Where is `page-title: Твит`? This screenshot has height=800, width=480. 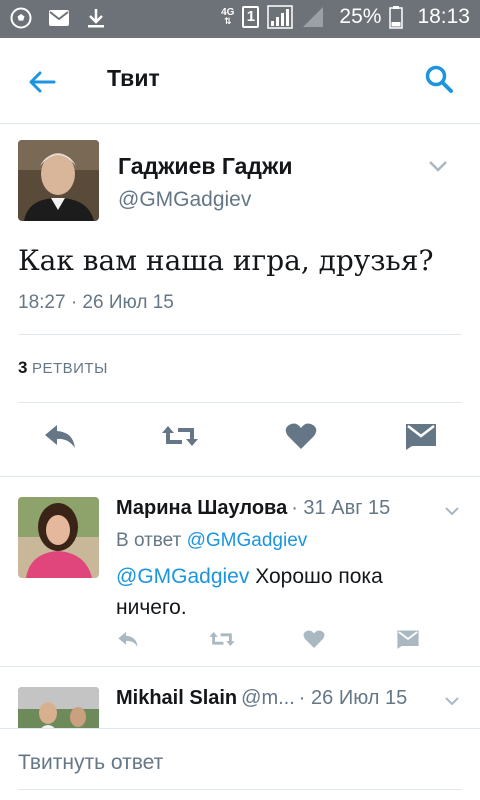
page-title: Твит is located at coordinates (133, 78).